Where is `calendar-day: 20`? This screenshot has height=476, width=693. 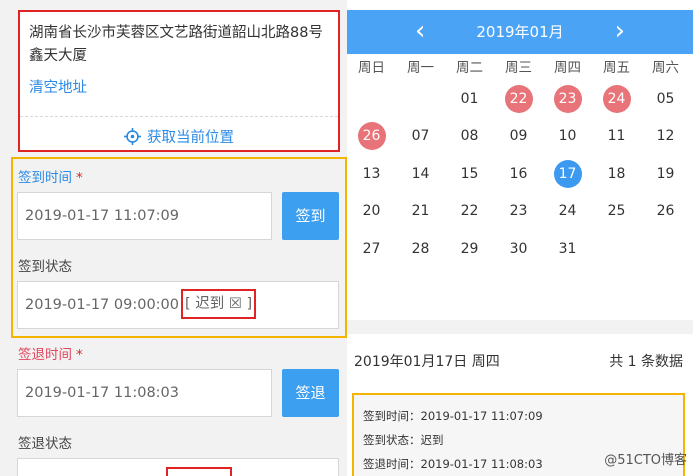 calendar-day: 20 is located at coordinates (371, 211).